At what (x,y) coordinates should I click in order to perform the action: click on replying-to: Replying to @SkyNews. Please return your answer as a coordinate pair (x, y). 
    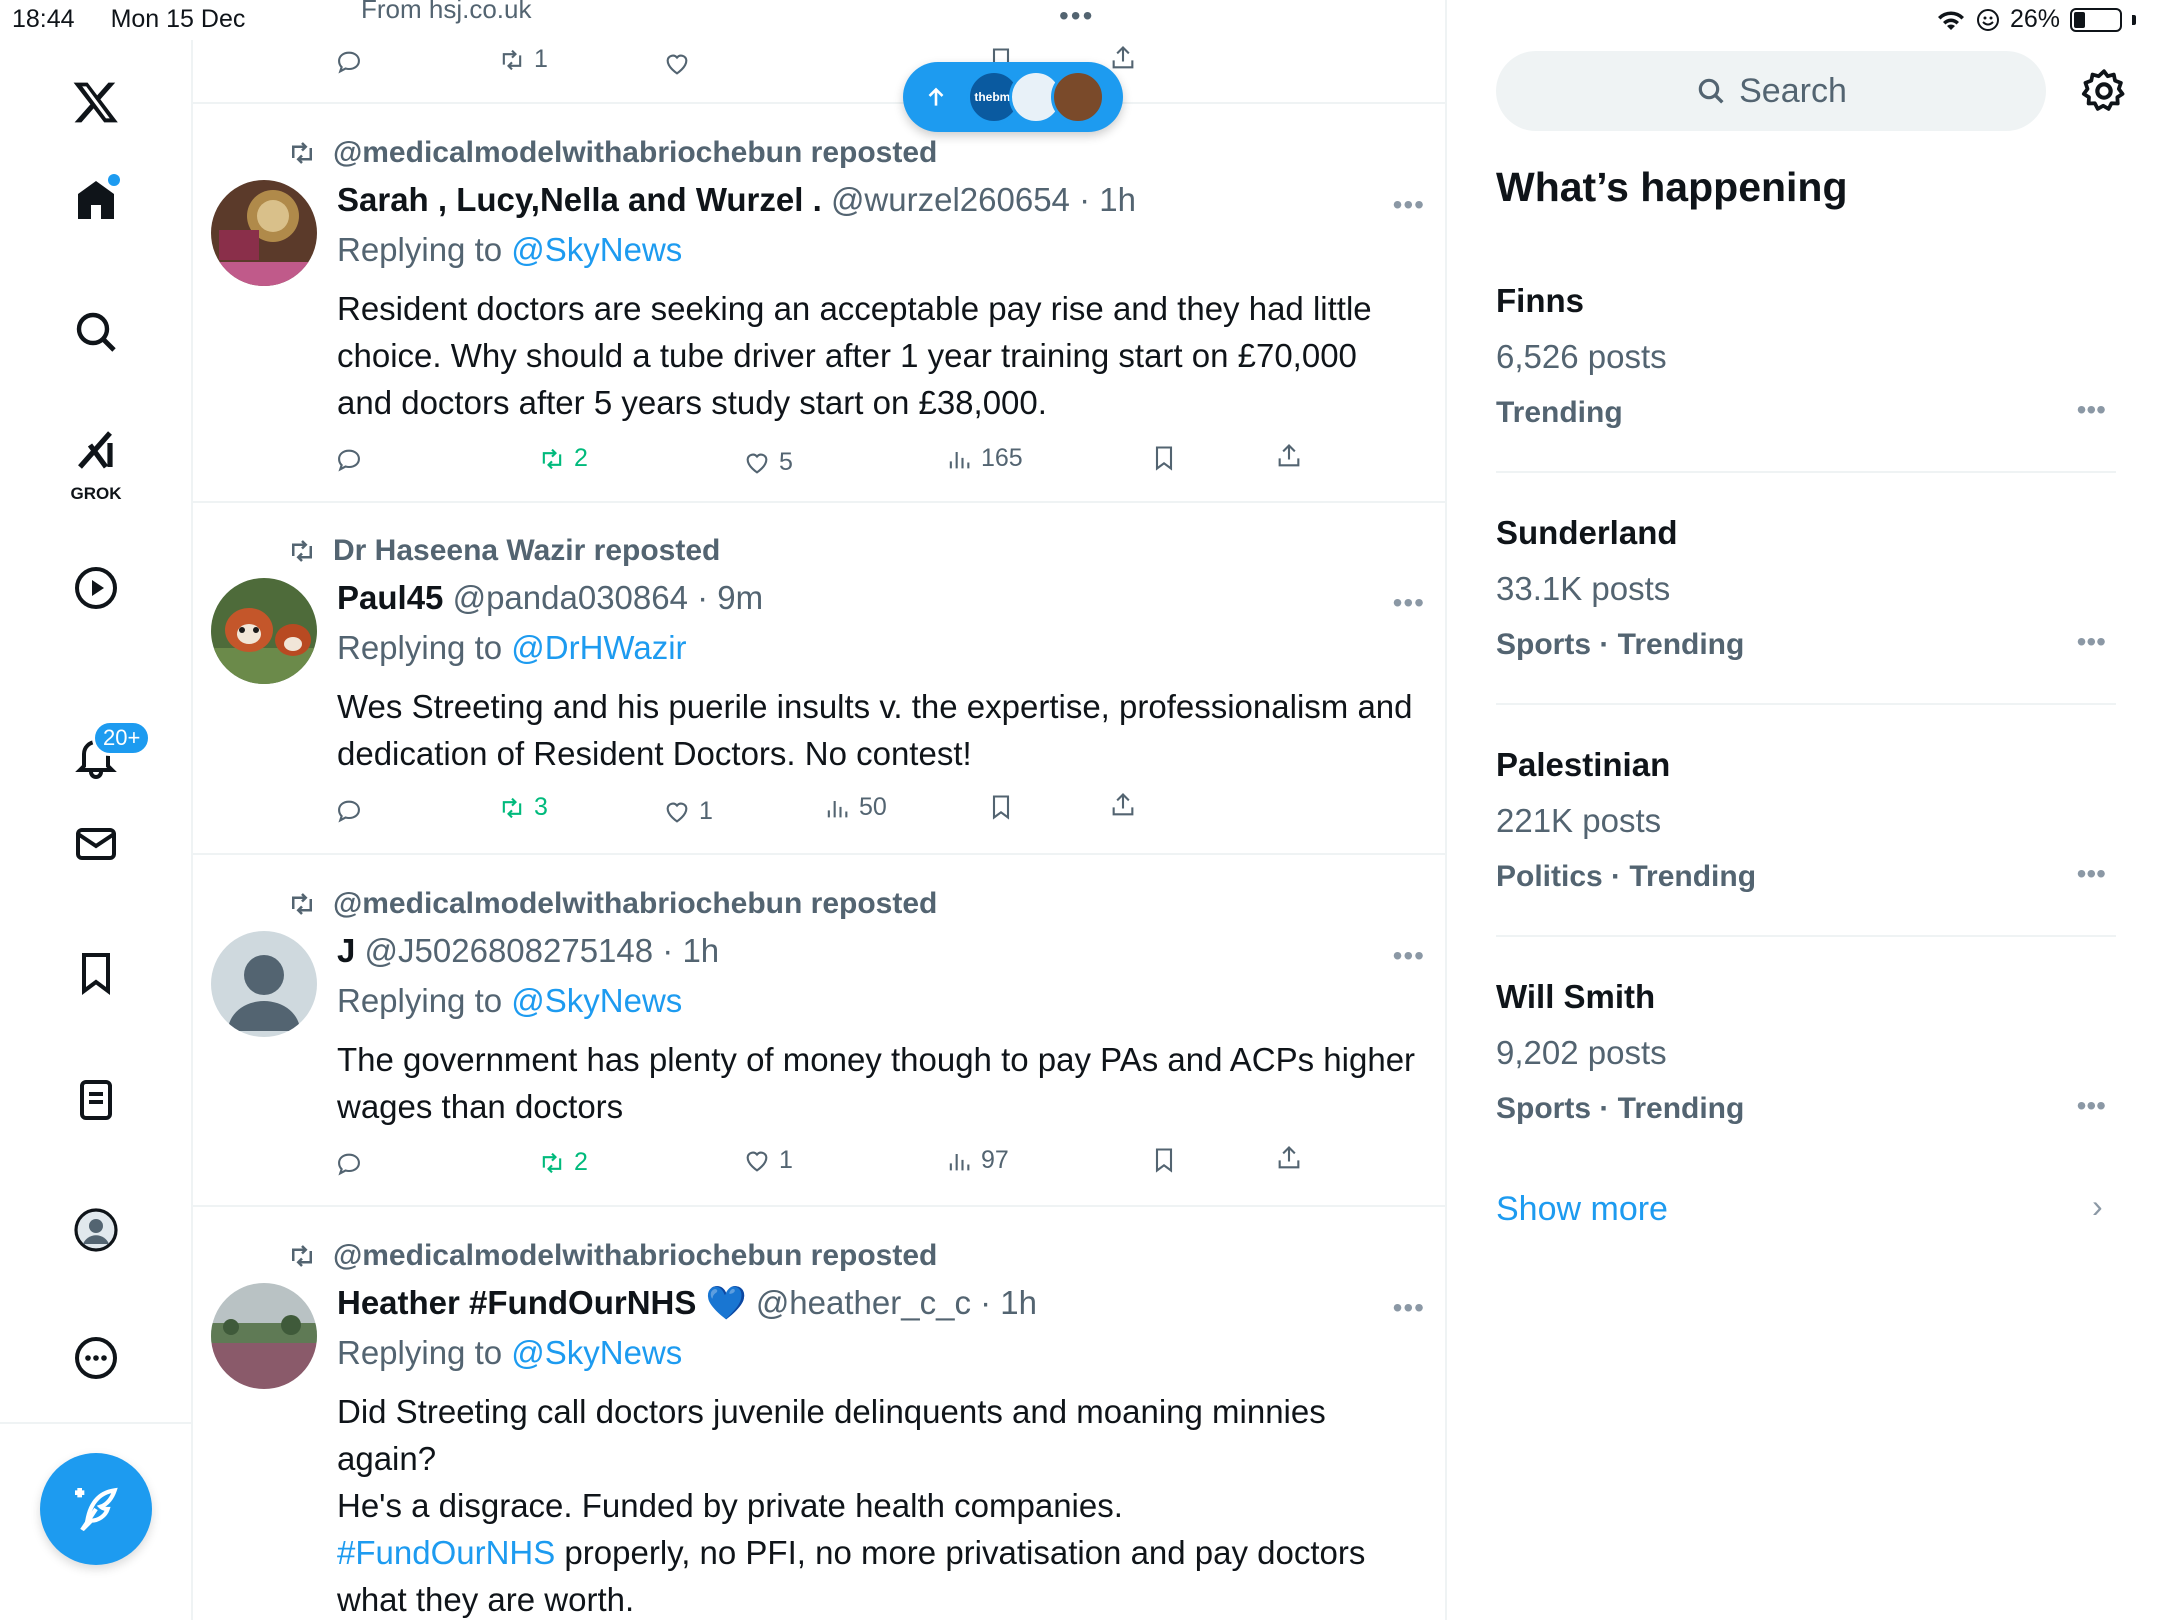
    Looking at the image, I should click on (509, 1001).